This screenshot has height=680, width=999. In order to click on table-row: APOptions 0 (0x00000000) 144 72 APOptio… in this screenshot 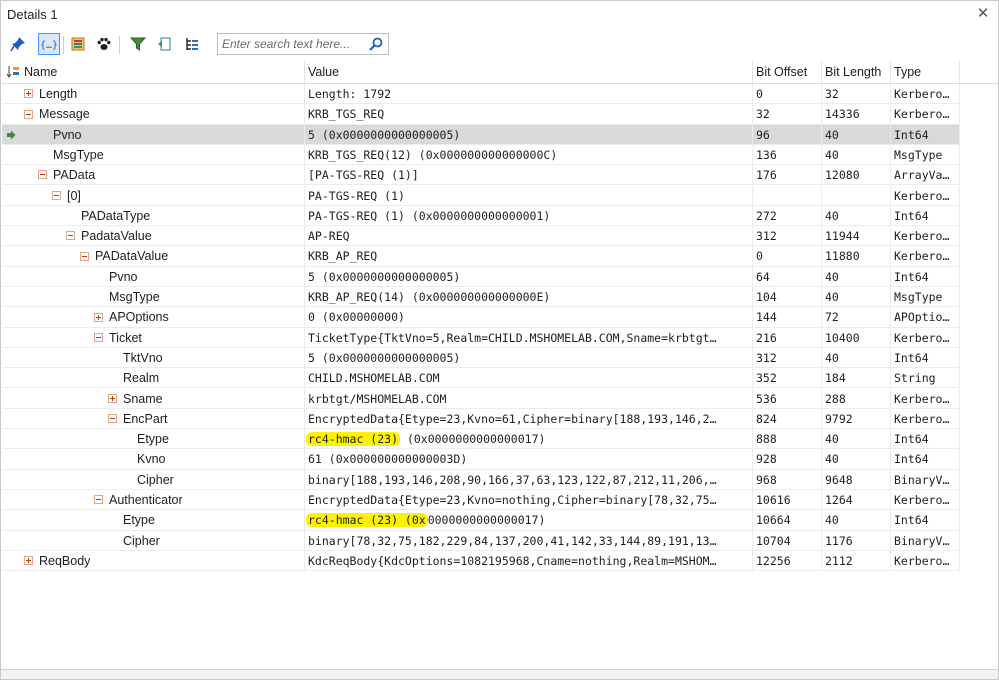, I will do `click(481, 317)`.